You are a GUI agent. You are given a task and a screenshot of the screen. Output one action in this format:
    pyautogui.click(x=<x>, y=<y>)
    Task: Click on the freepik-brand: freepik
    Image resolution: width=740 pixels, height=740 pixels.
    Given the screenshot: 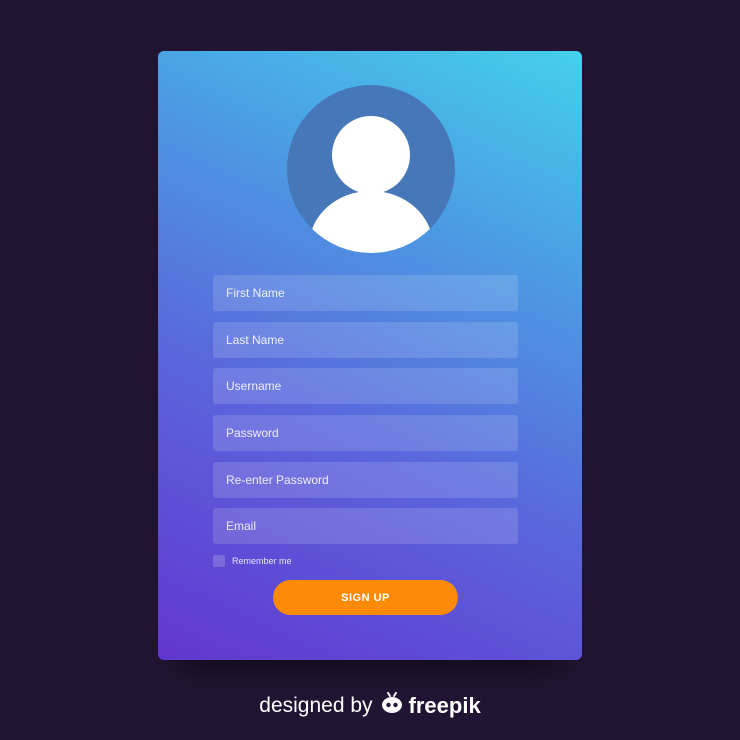 What is the action you would take?
    pyautogui.click(x=444, y=705)
    